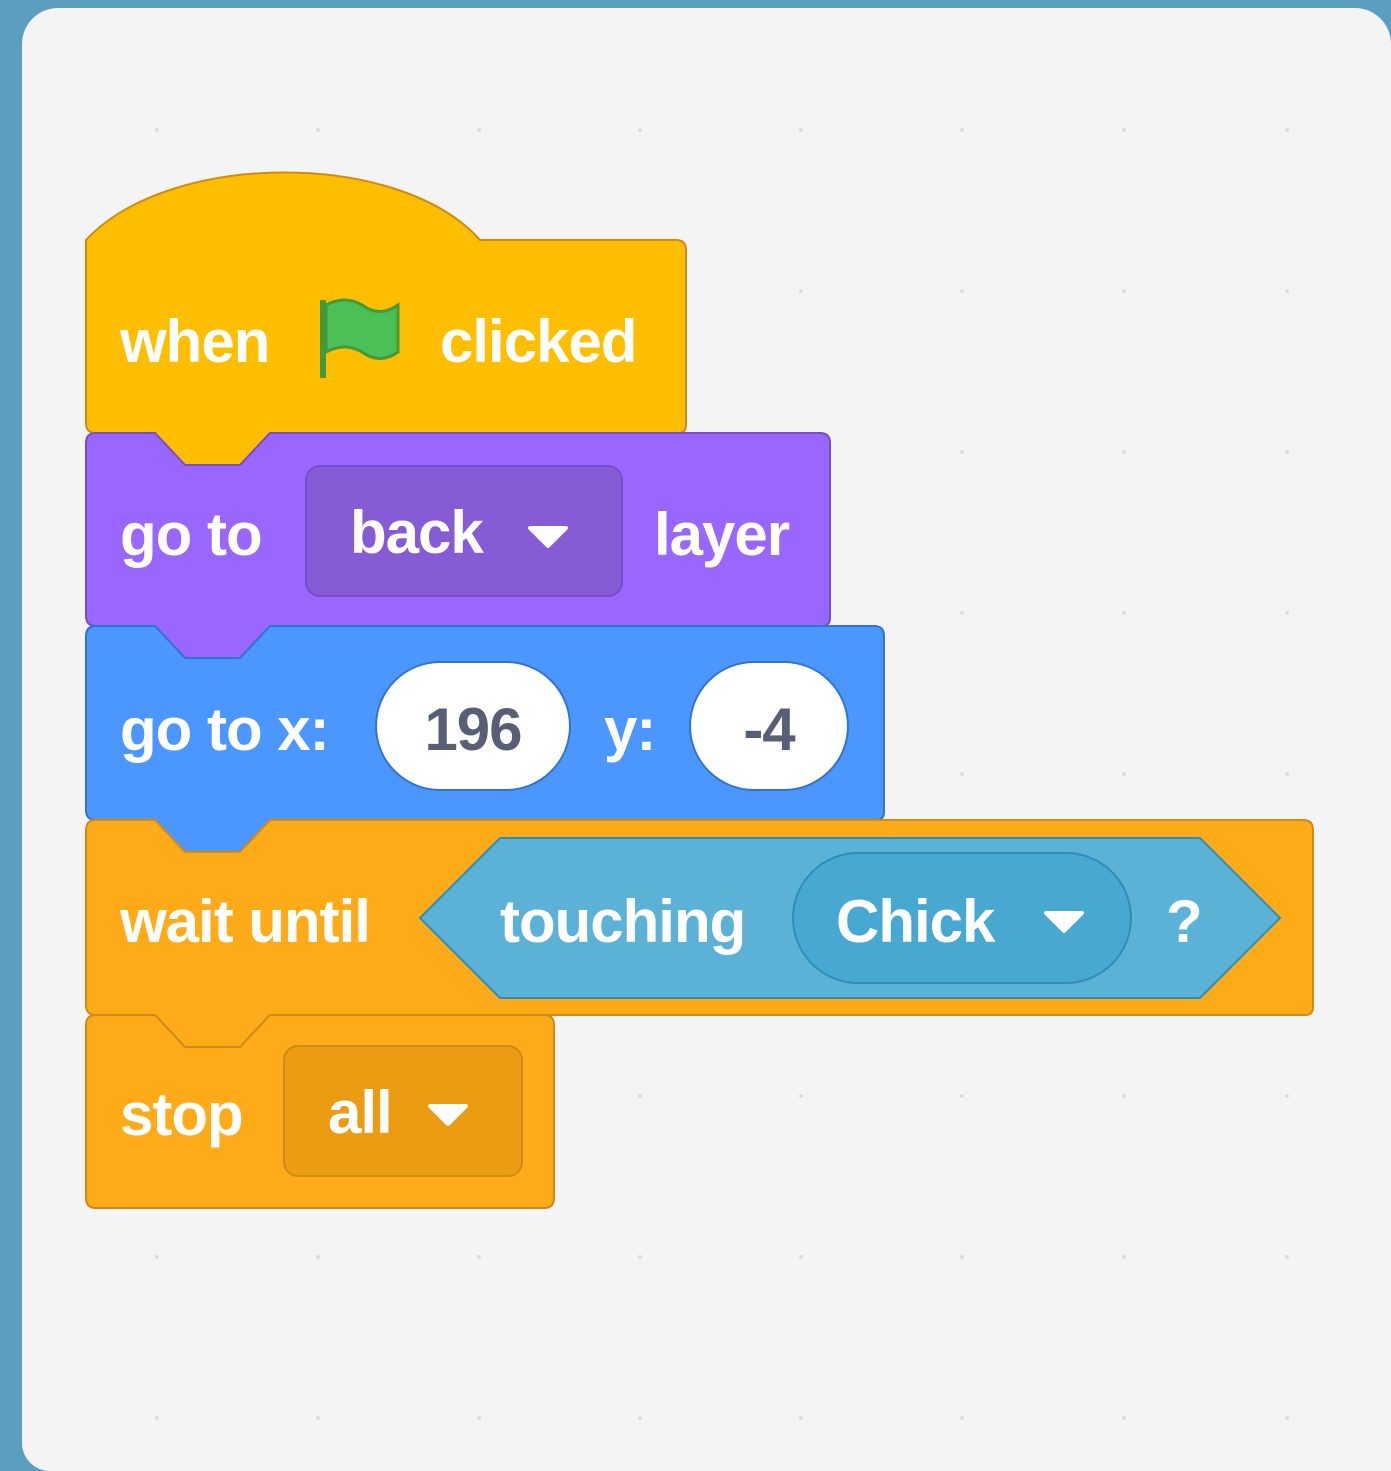  Describe the element at coordinates (622, 921) in the screenshot. I see `touching-label: touching` at that location.